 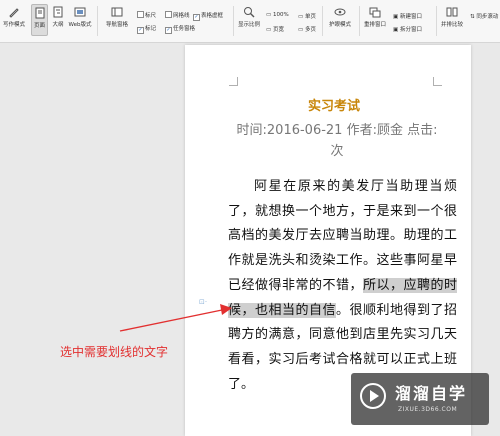 I want to click on sync-scroll-button: ⇅ 同步滚动, so click(x=484, y=16).